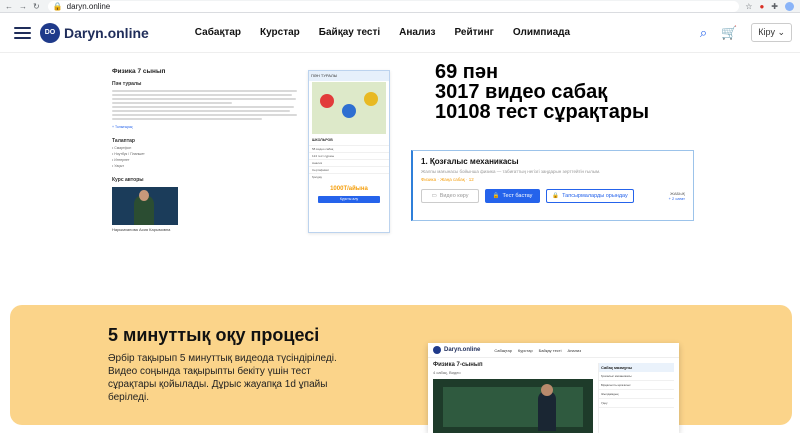 Image resolution: width=800 pixels, height=433 pixels. I want to click on price-label: 1000T/айына, so click(349, 189).